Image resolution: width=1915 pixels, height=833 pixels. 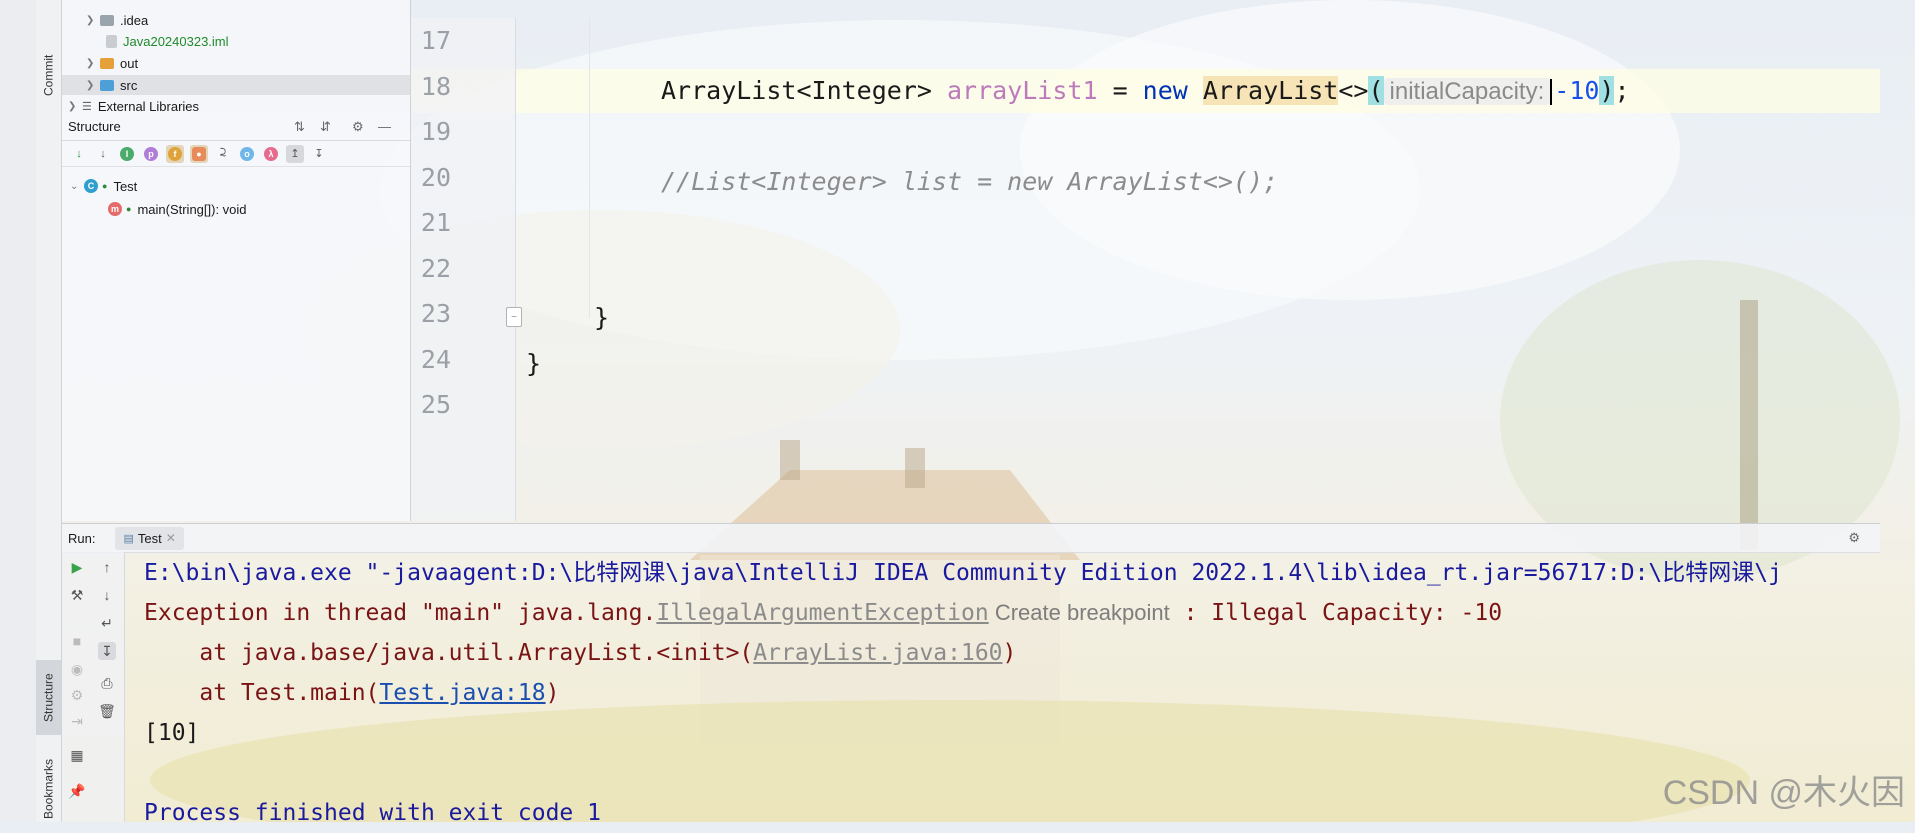 What do you see at coordinates (87, 106) in the screenshot?
I see `library-icon: ☰` at bounding box center [87, 106].